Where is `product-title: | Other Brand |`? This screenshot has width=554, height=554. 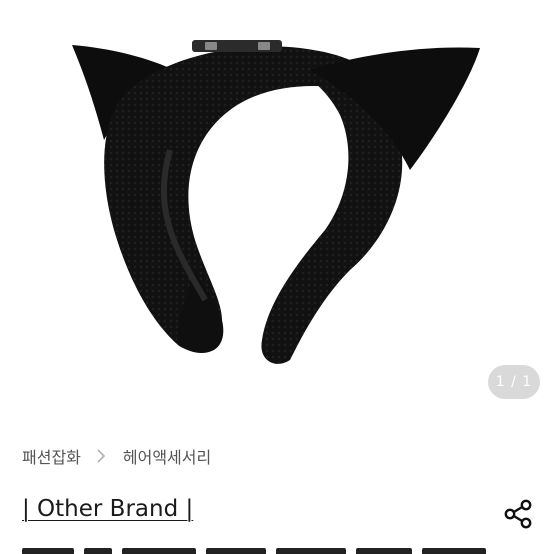
product-title: | Other Brand | is located at coordinates (107, 509).